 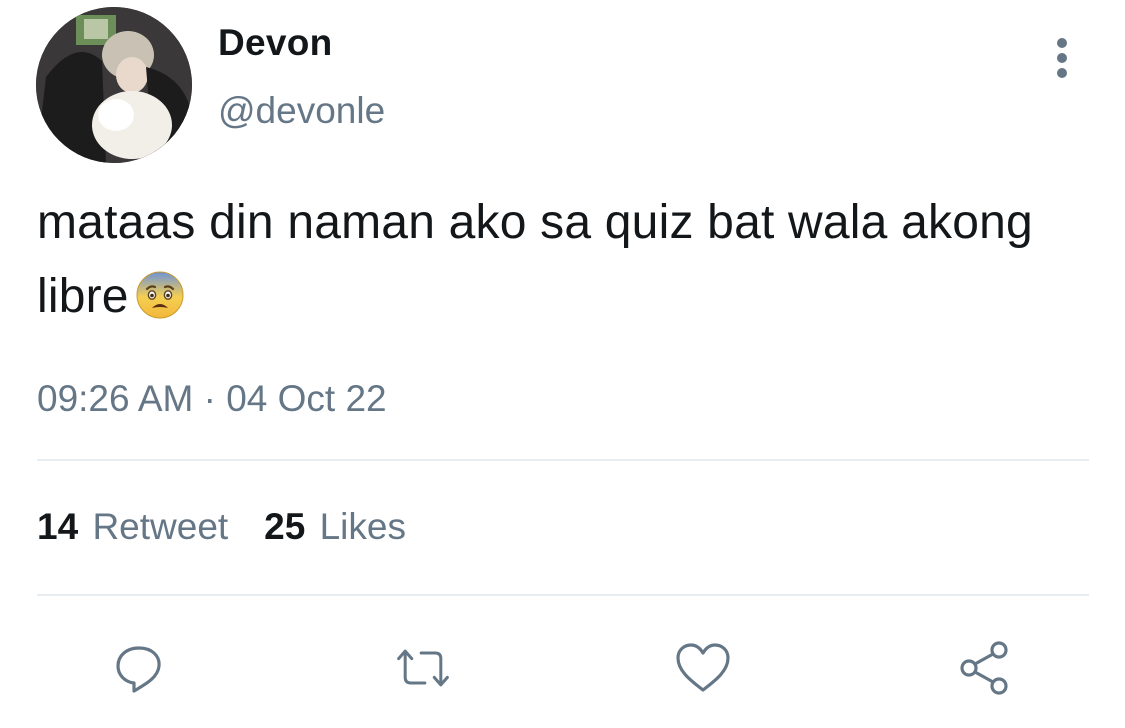 I want to click on avatar, so click(x=114, y=85).